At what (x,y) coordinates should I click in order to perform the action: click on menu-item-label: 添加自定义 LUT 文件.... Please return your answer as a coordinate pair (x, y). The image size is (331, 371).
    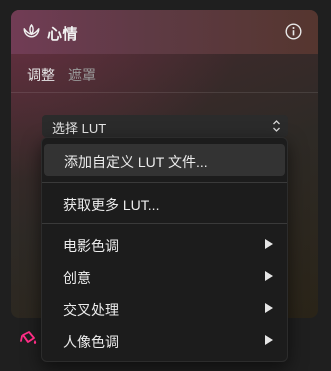
    Looking at the image, I should click on (136, 162).